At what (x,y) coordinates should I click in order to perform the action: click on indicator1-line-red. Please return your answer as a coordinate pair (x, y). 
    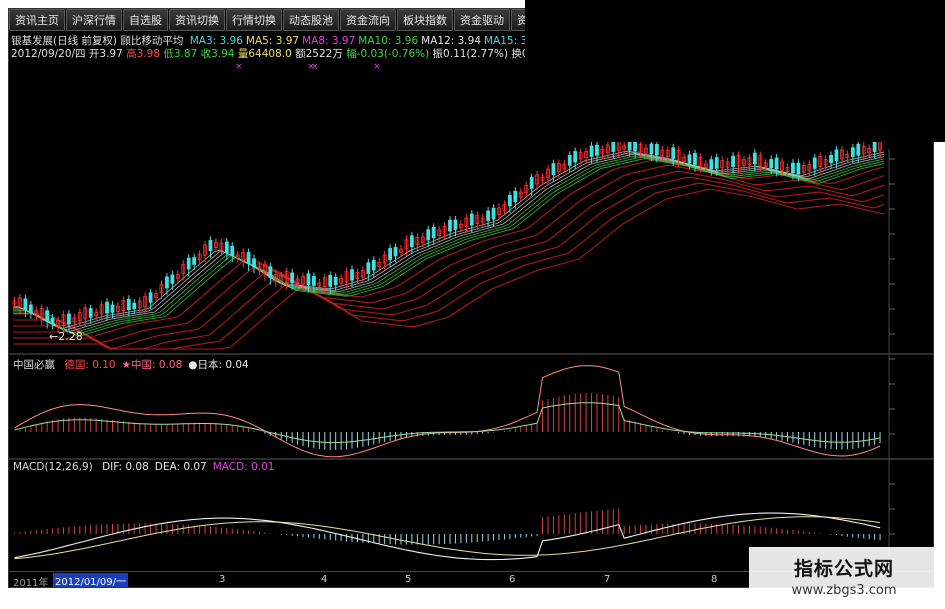
    Looking at the image, I should click on (447, 411).